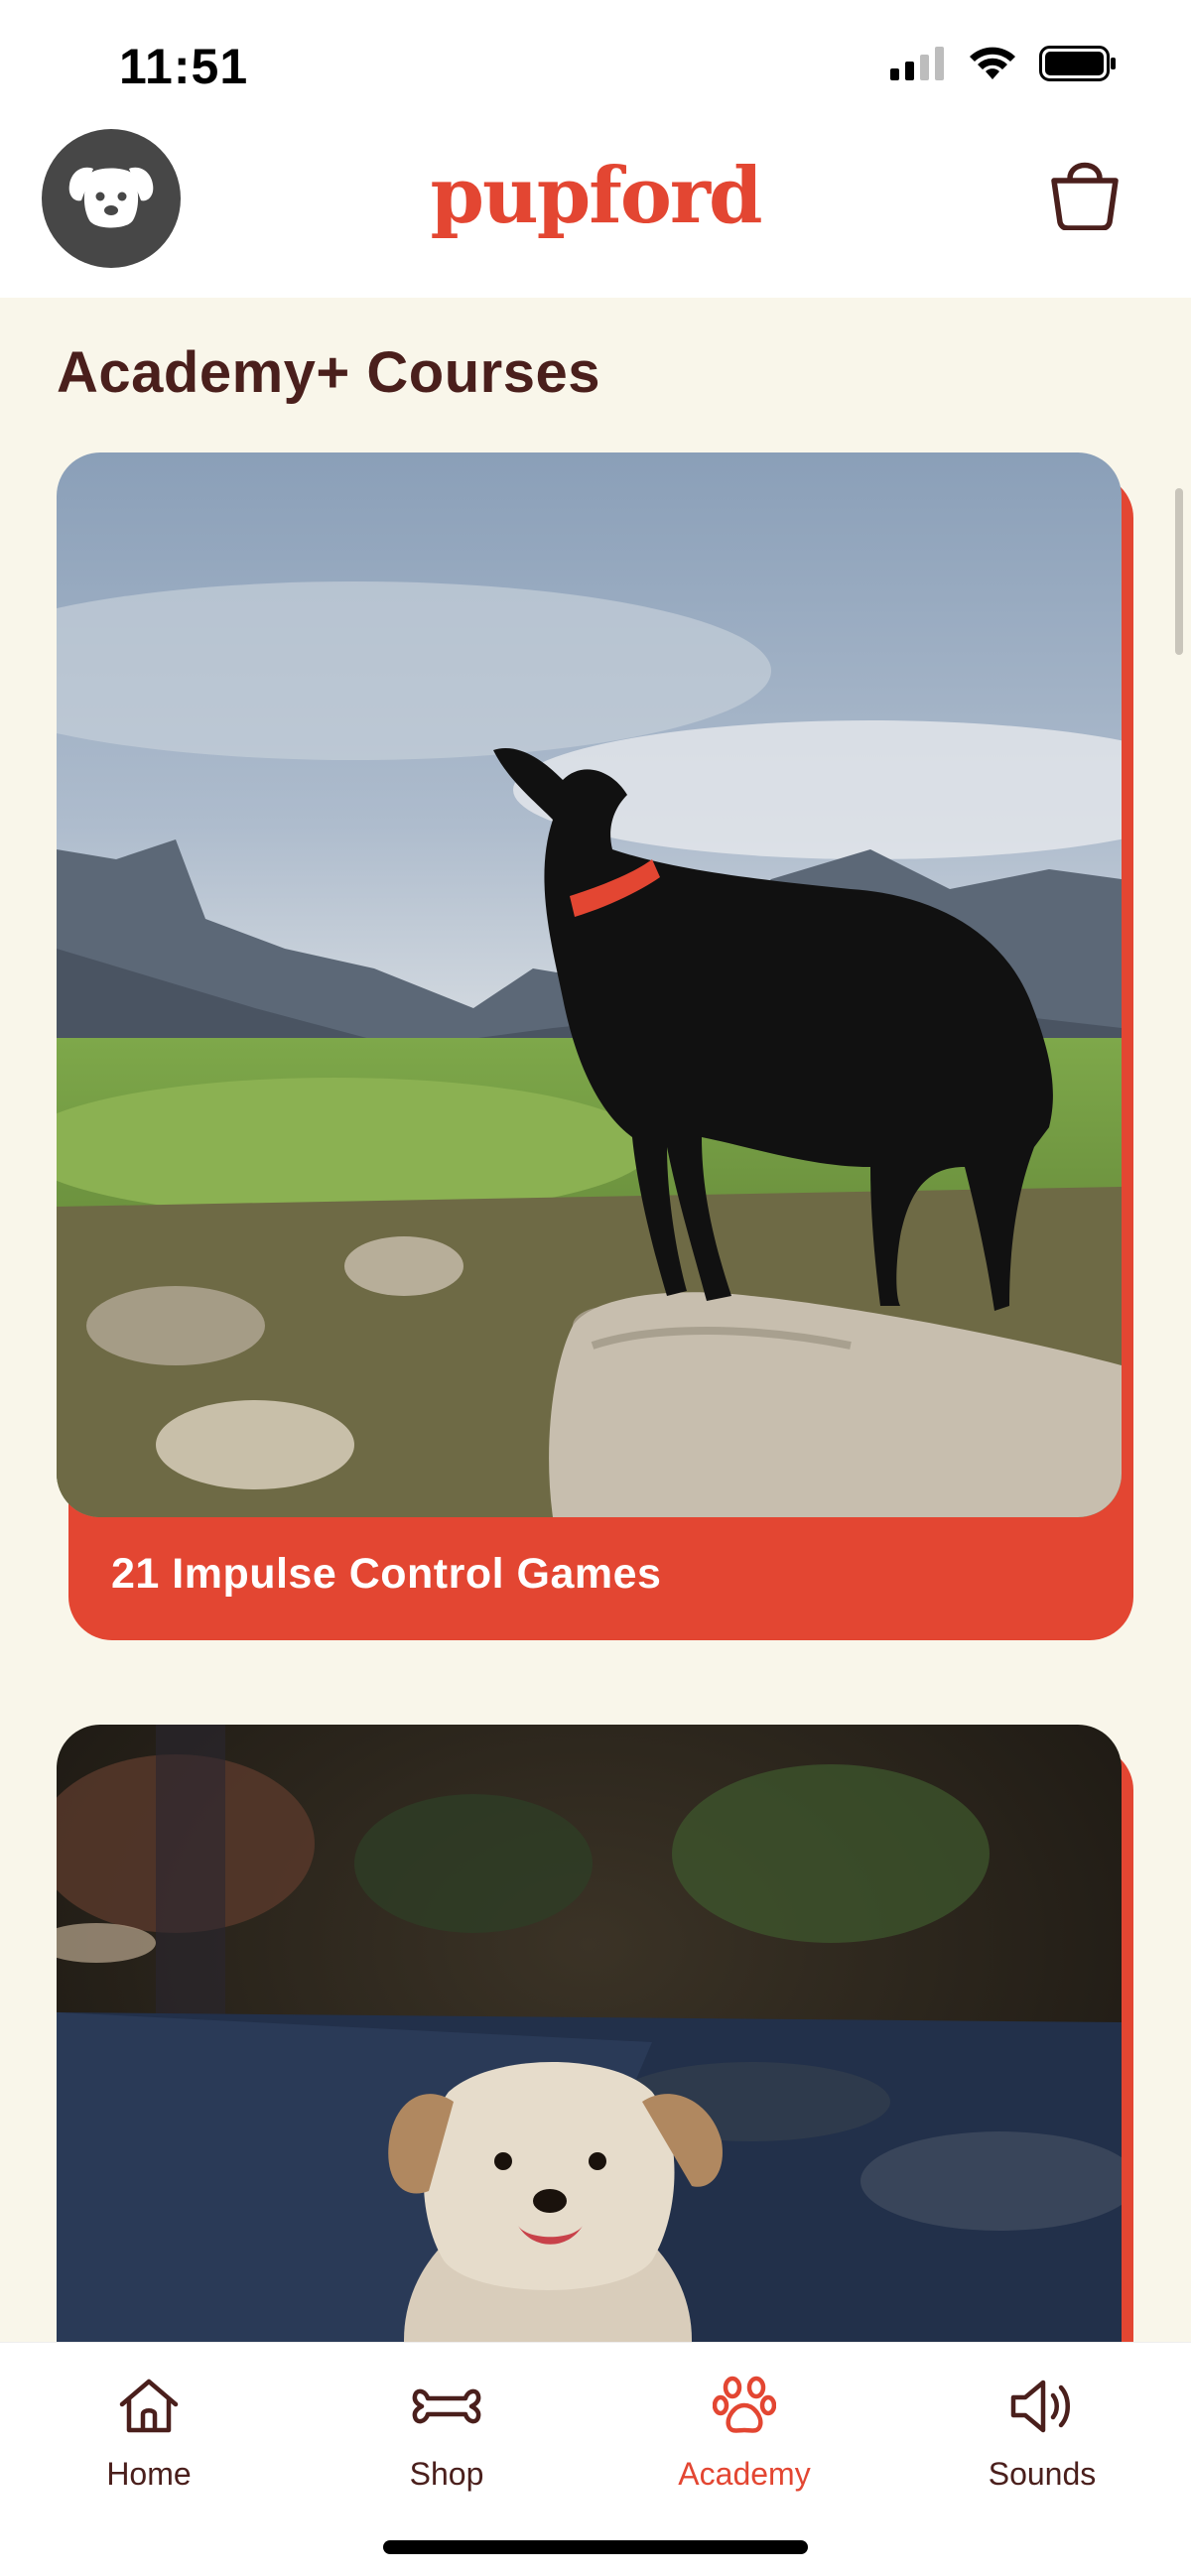 This screenshot has width=1191, height=2576. What do you see at coordinates (992, 63) in the screenshot?
I see `wifi-icon` at bounding box center [992, 63].